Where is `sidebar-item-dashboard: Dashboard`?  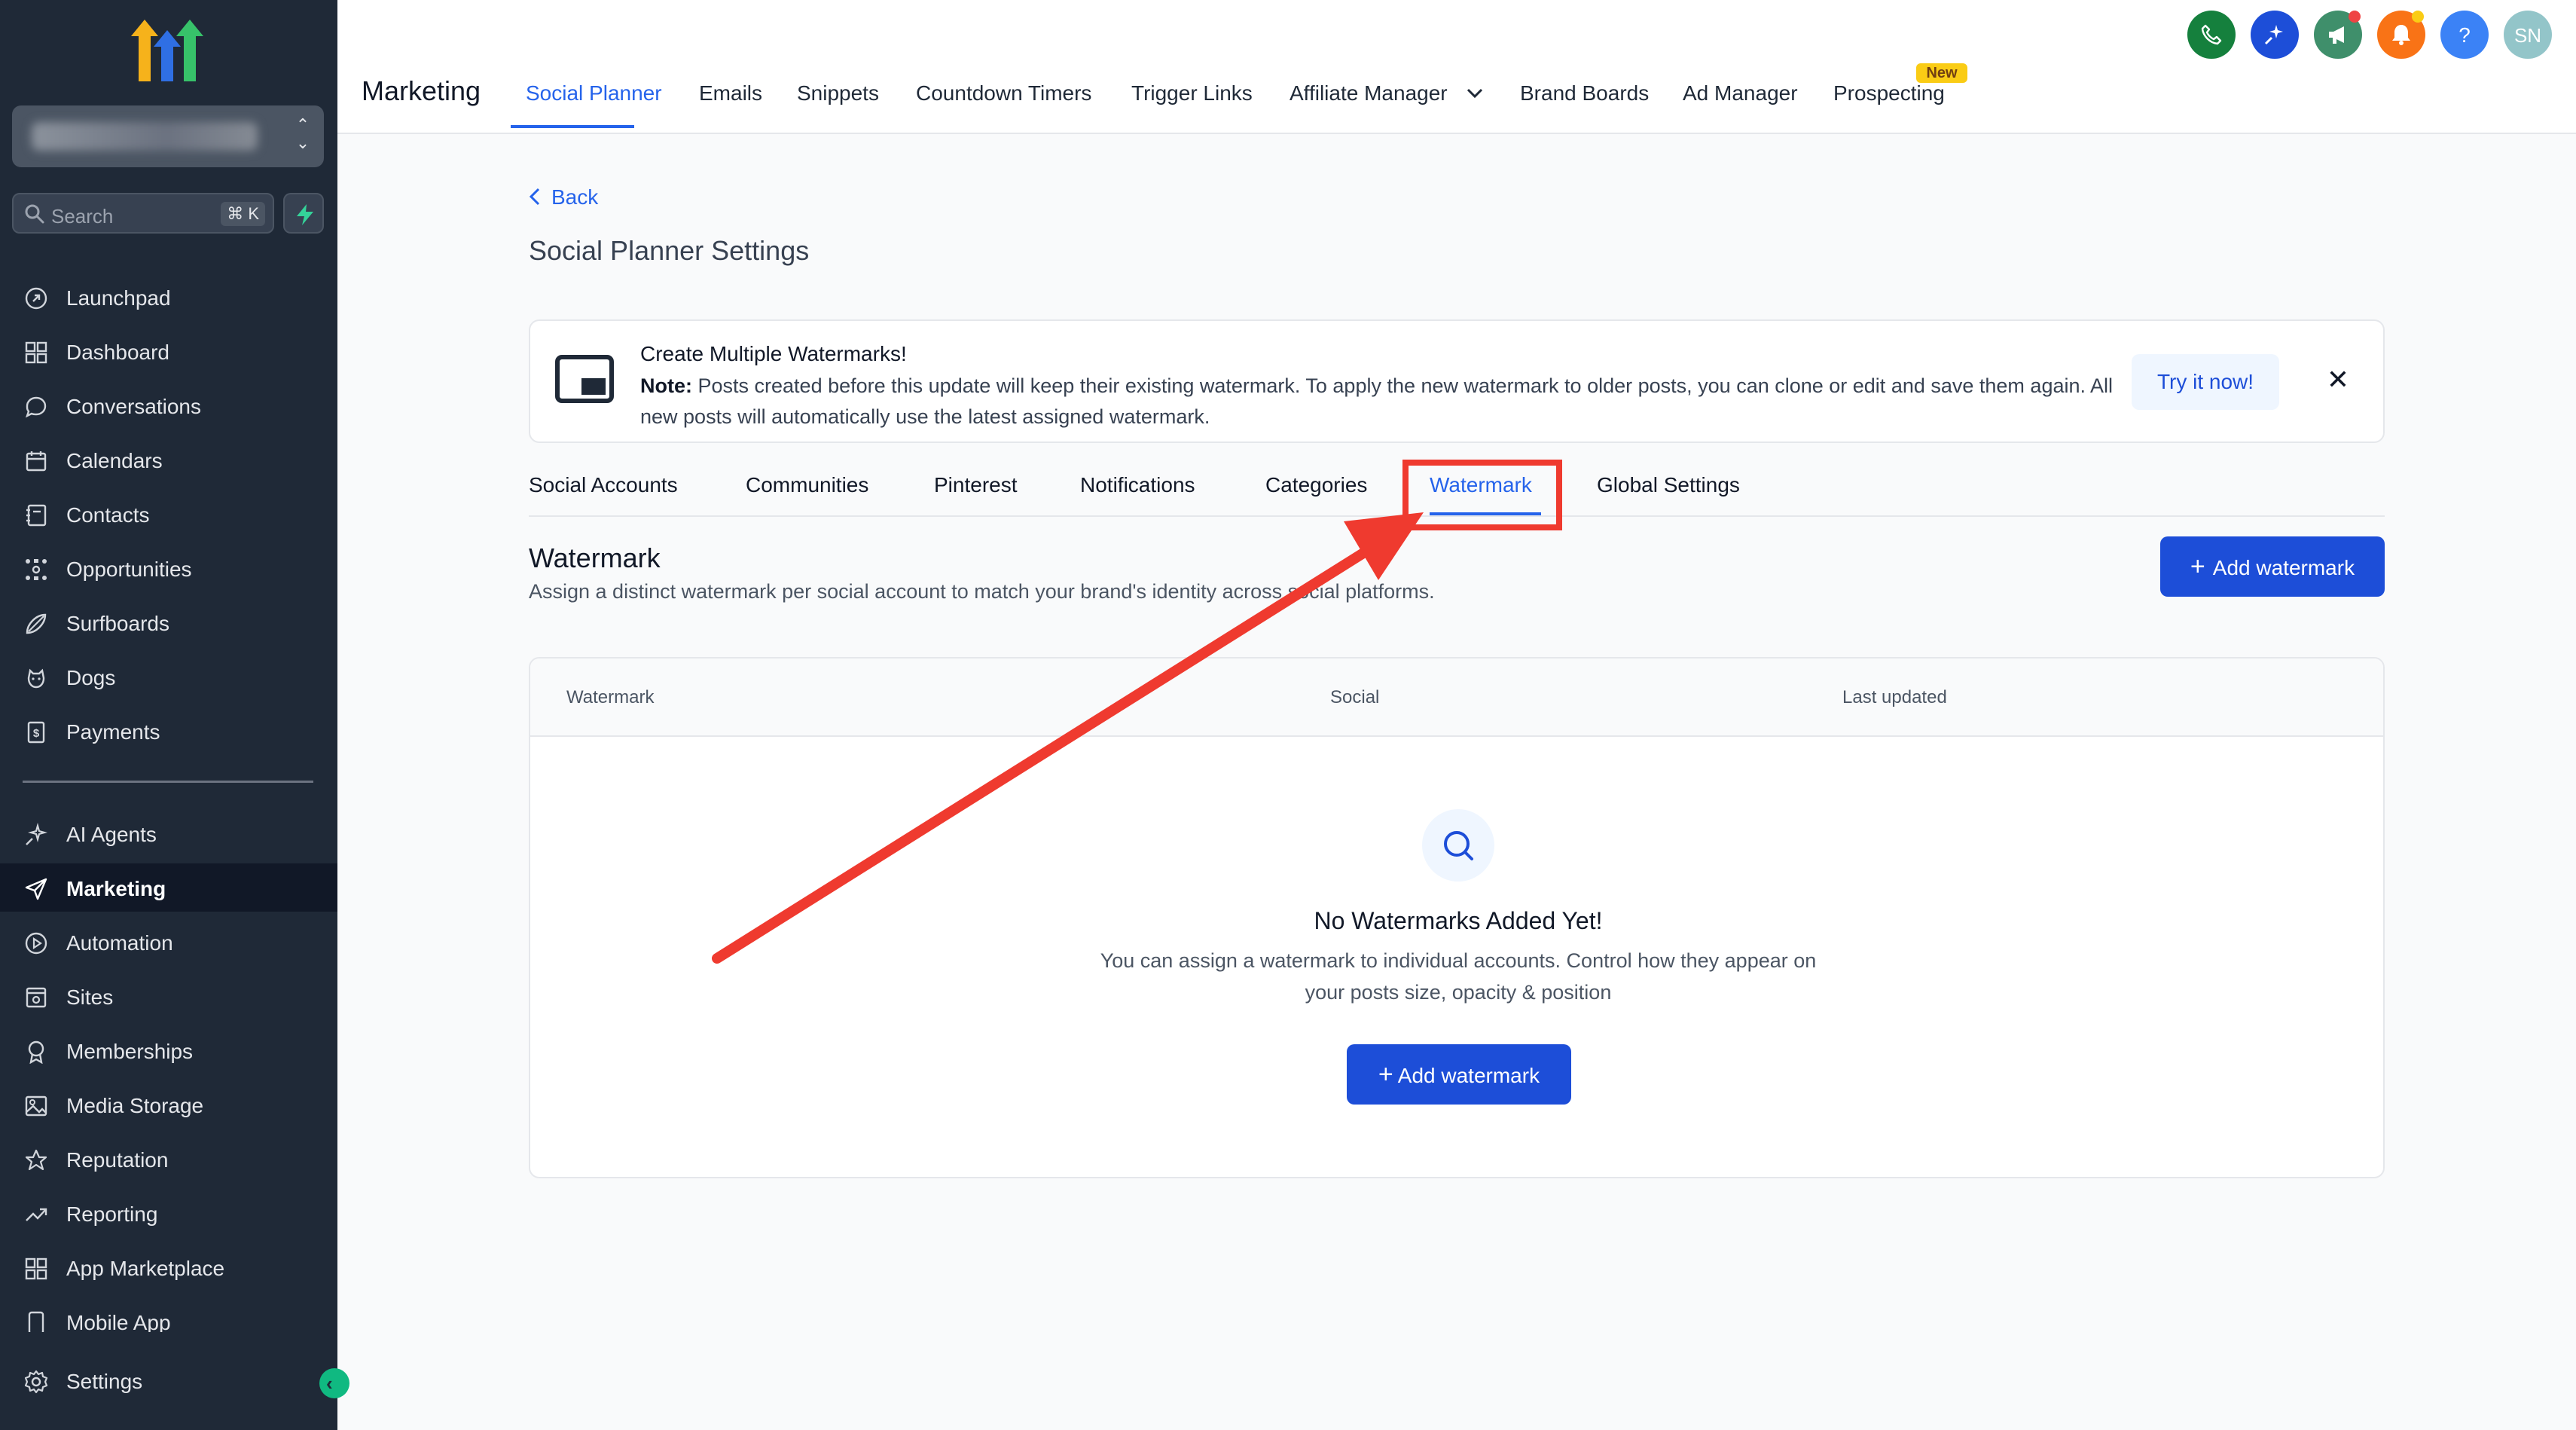 sidebar-item-dashboard: Dashboard is located at coordinates (169, 351).